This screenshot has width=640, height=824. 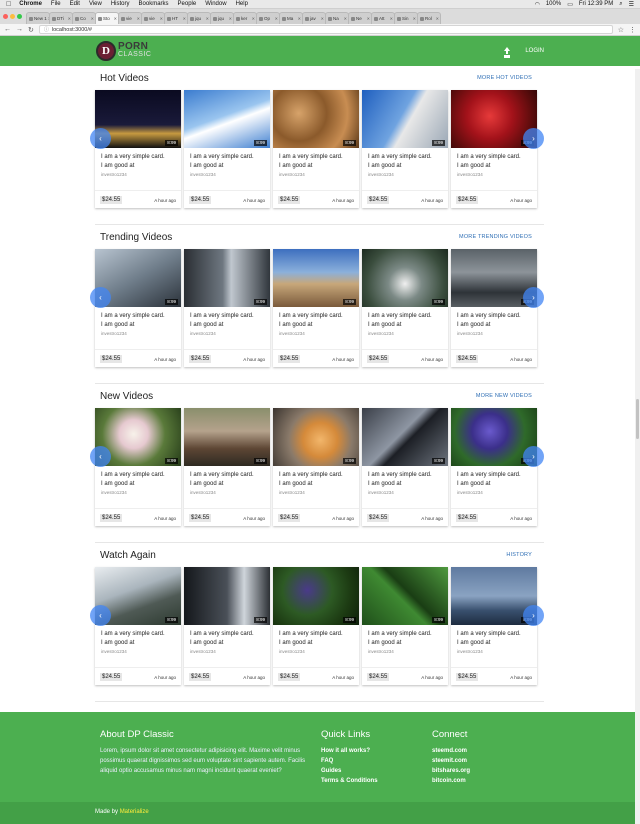 I want to click on menu-chrome: Chrome, so click(x=30, y=4).